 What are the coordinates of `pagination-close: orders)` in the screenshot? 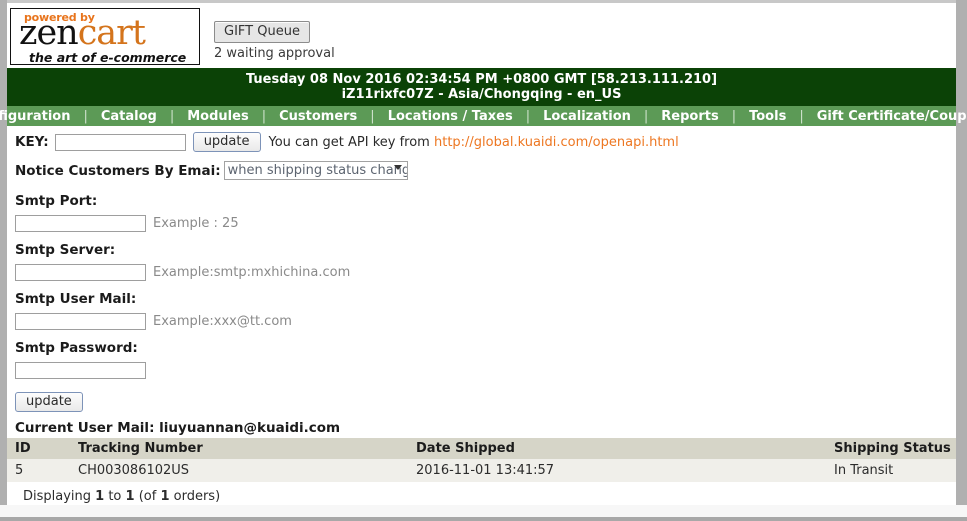 It's located at (195, 496).